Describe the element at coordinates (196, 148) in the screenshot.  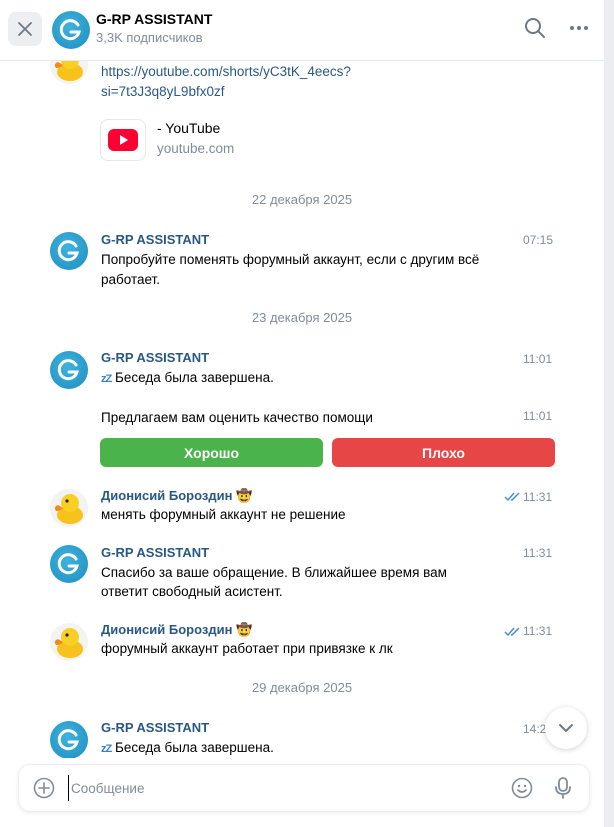
I see `link-preview-domain: youtube.com` at that location.